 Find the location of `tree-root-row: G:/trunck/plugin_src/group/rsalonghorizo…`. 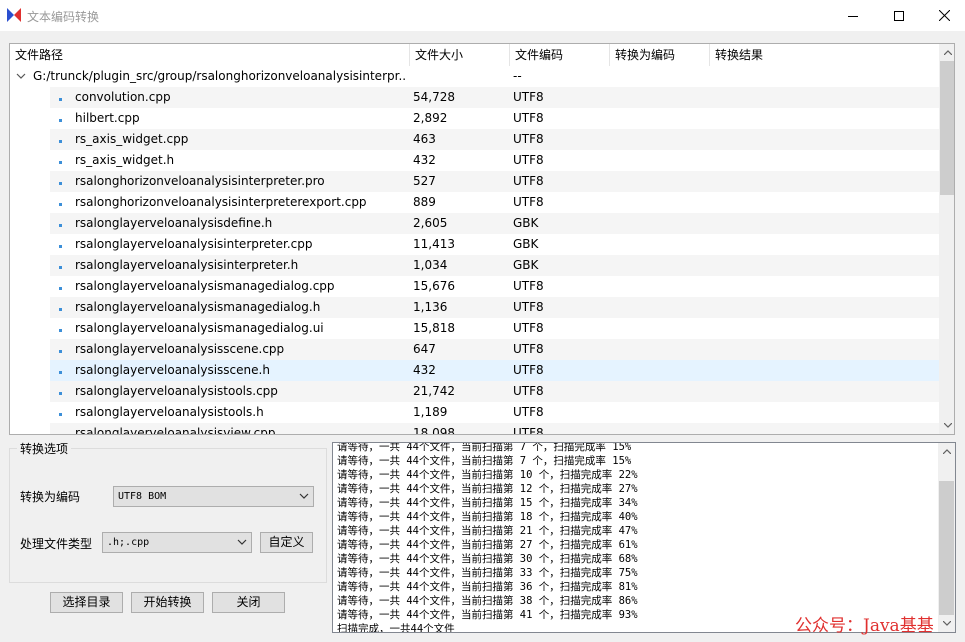

tree-root-row: G:/trunck/plugin_src/group/rsalonghorizo… is located at coordinates (474, 76).